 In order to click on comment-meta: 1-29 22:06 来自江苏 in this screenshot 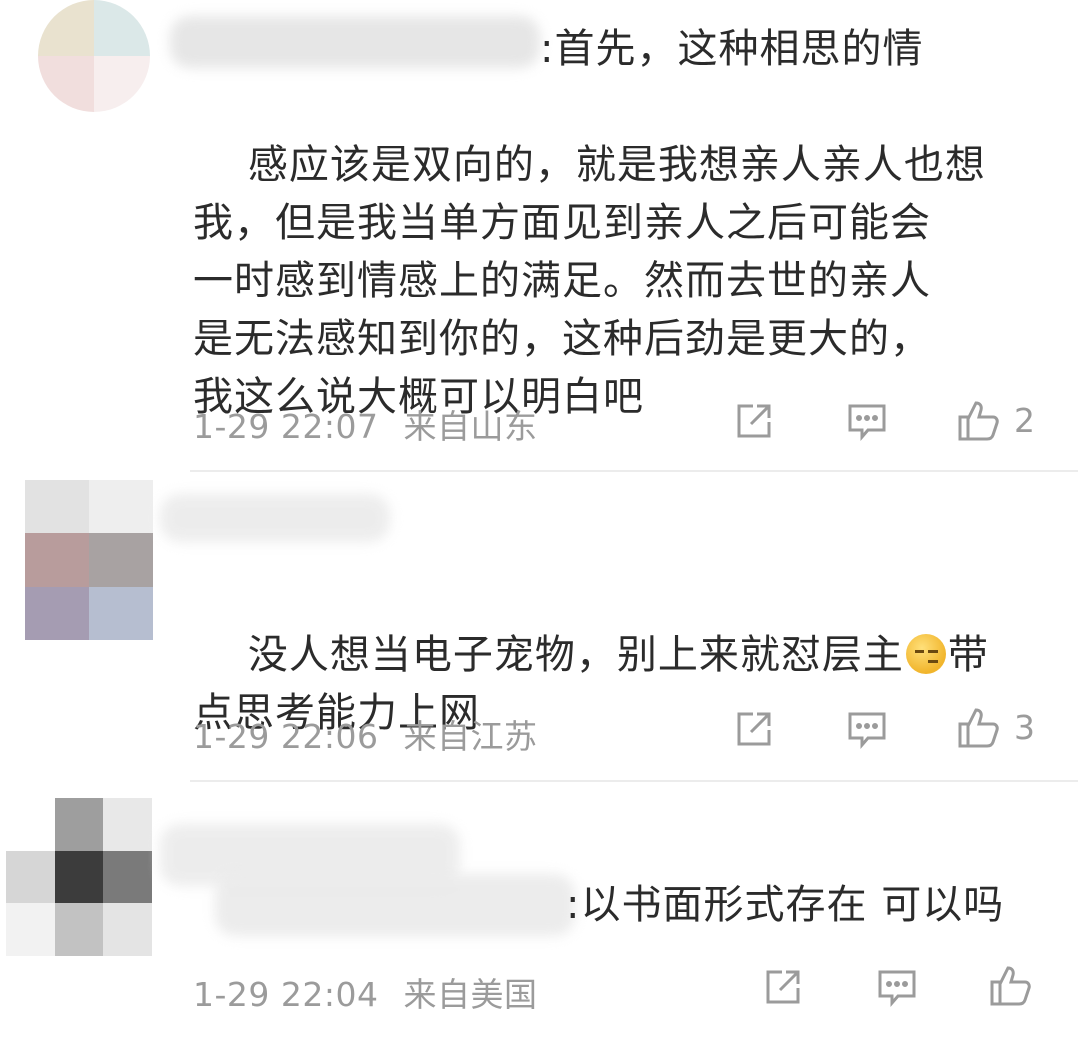, I will do `click(365, 734)`.